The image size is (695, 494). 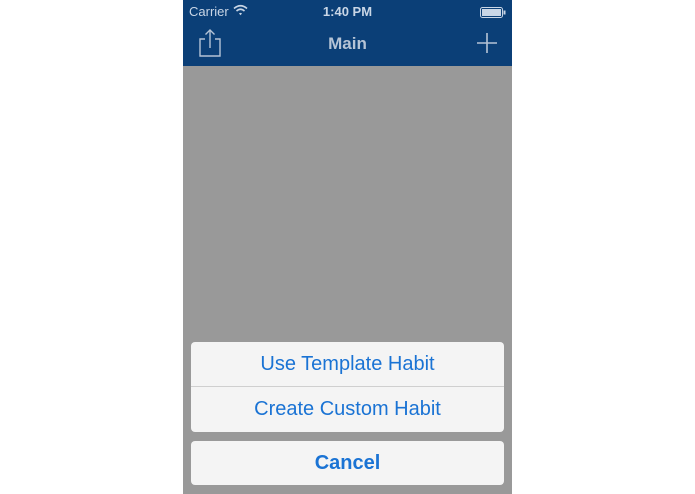 I want to click on cancel-button: Cancel, so click(x=347, y=463).